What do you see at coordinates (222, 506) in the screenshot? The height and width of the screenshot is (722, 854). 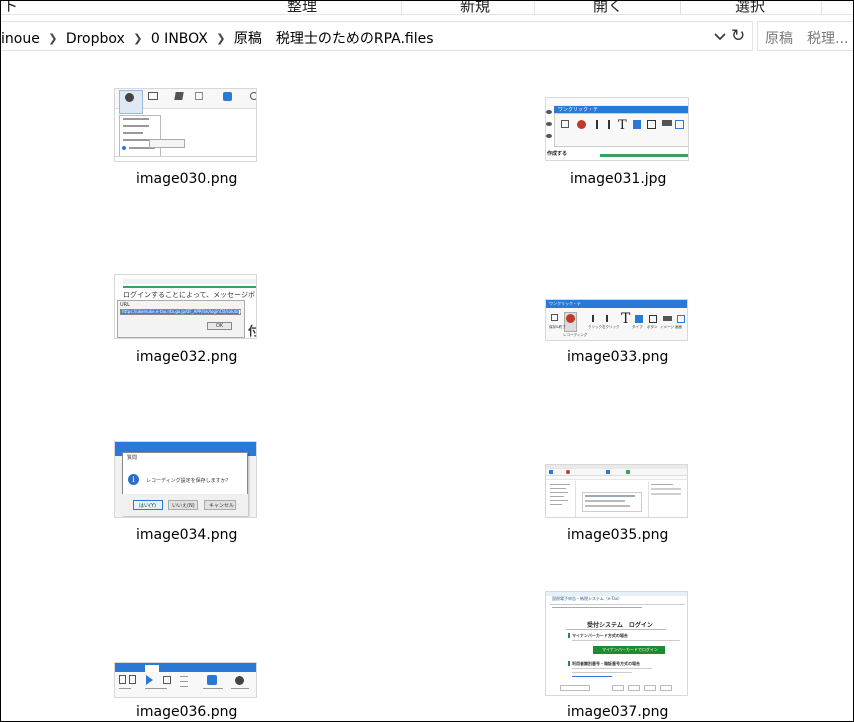 I see `thumb-cancel: キャンセル` at bounding box center [222, 506].